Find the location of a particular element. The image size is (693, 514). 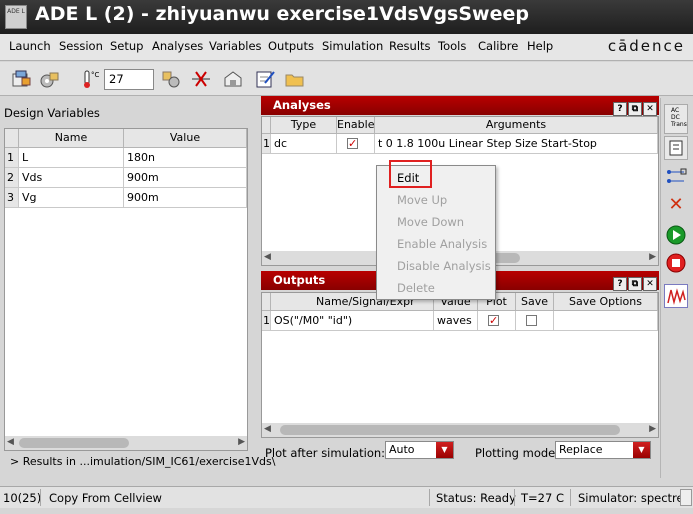

output-save-options-cell is located at coordinates (606, 321).